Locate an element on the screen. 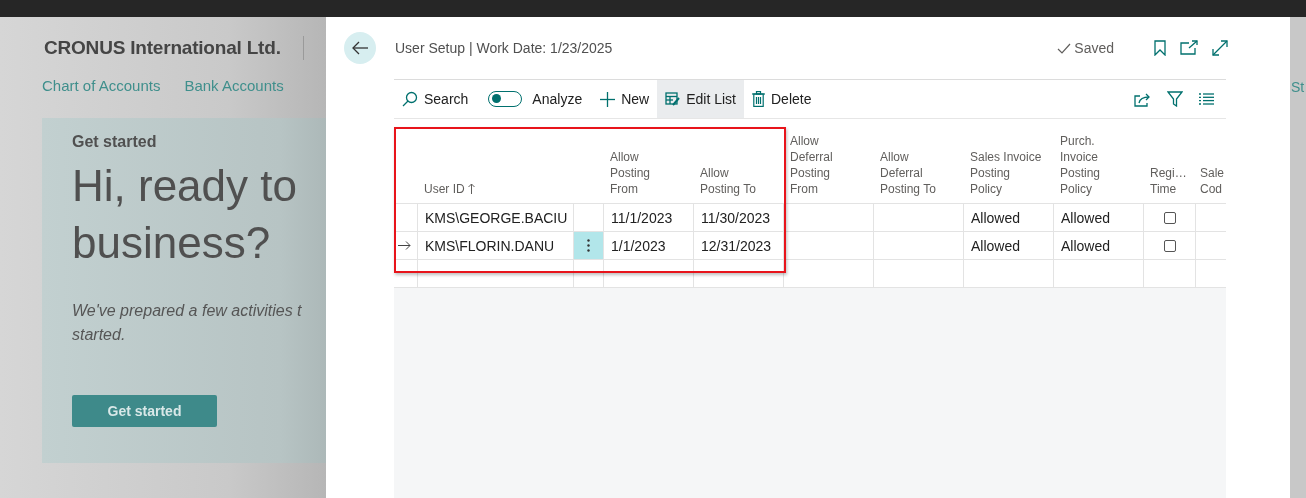 Image resolution: width=1306 pixels, height=498 pixels. check-icon is located at coordinates (1064, 48).